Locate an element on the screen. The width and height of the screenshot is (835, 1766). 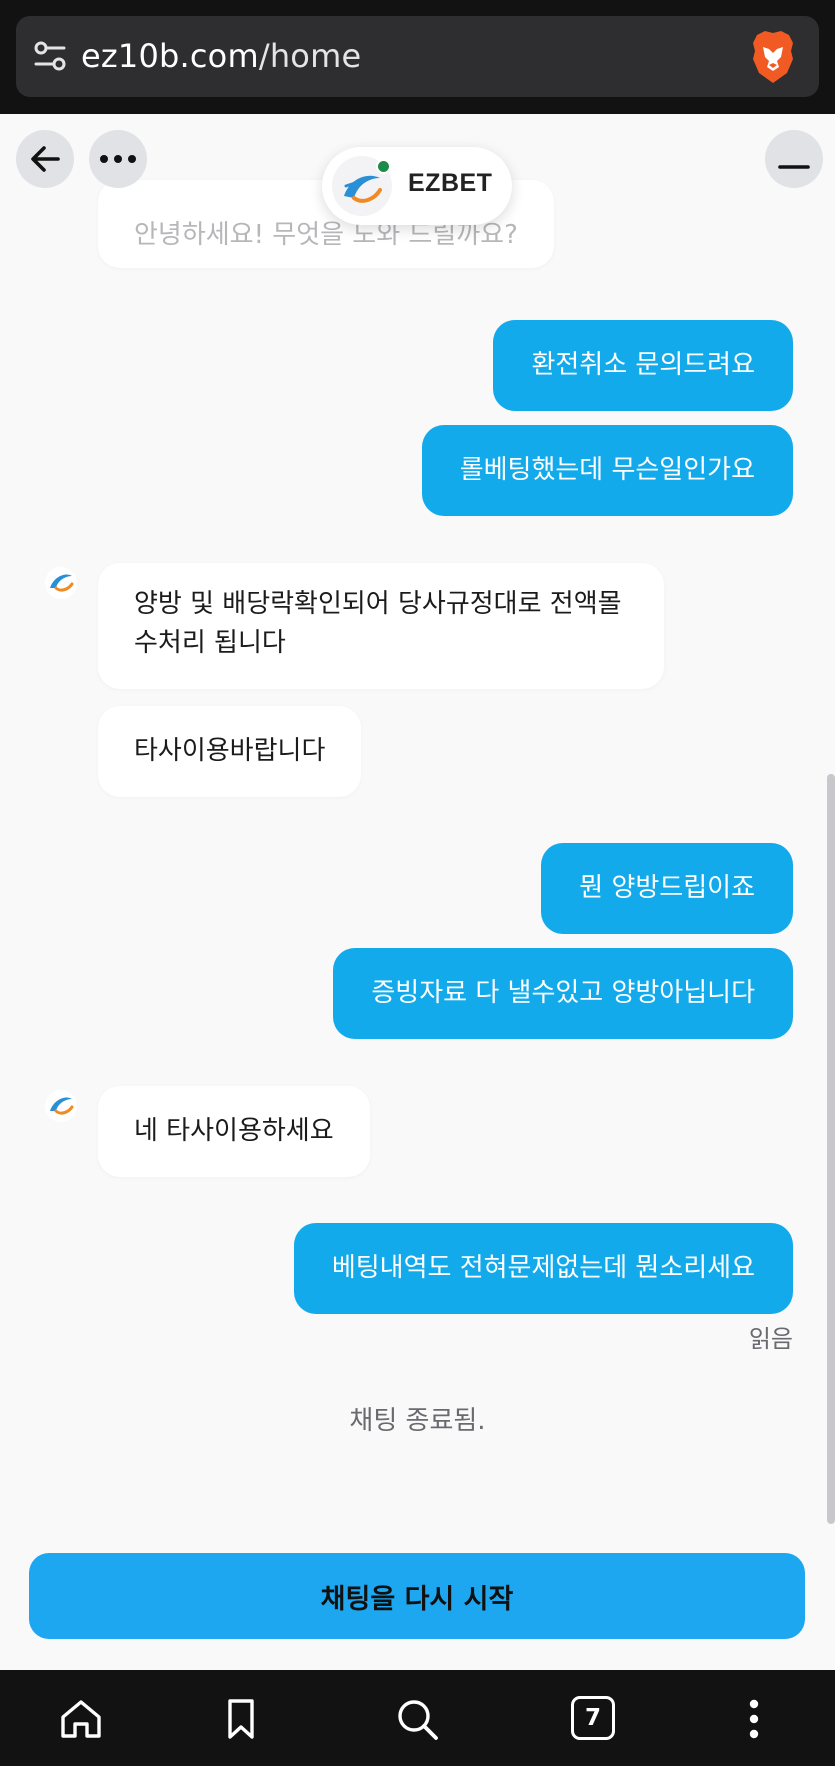
url-host: ez10b.com is located at coordinates (170, 56).